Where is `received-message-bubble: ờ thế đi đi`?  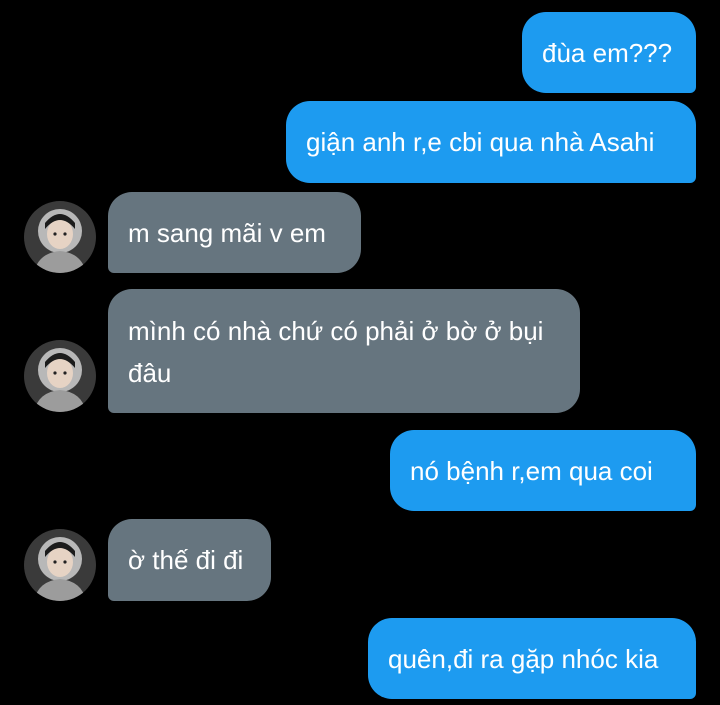
received-message-bubble: ờ thế đi đi is located at coordinates (189, 560).